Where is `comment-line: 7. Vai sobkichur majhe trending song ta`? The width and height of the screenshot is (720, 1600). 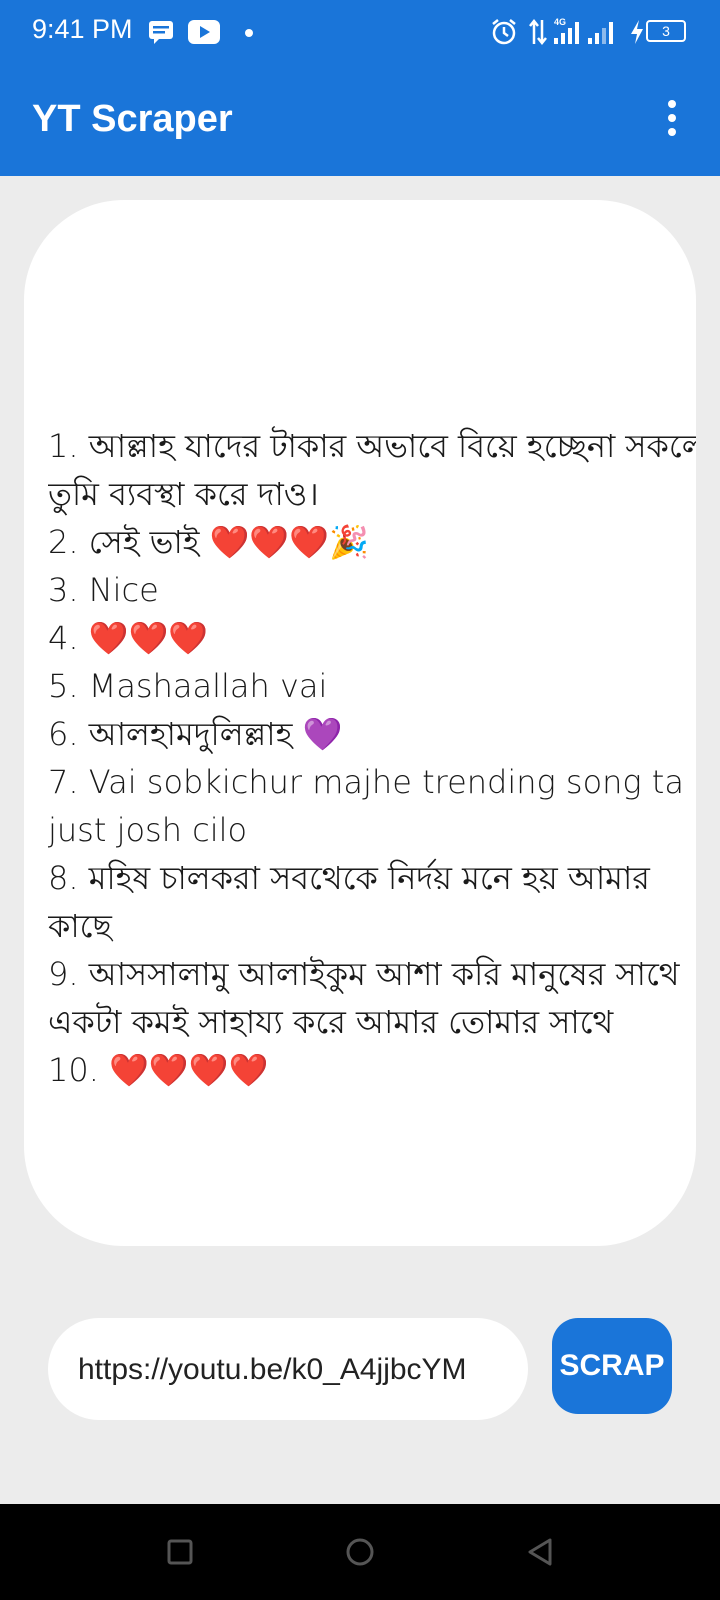
comment-line: 7. Vai sobkichur majhe trending song ta is located at coordinates (366, 782).